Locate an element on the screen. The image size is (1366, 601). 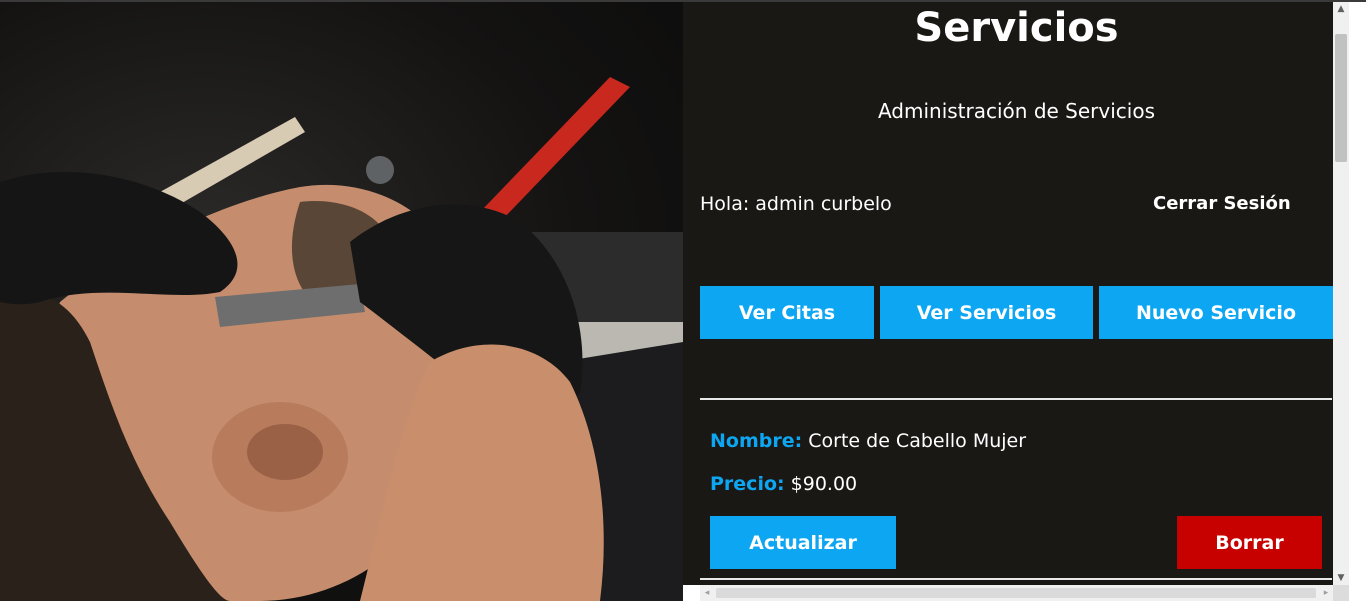
scroll-up-icon: ▲ is located at coordinates (1341, 9).